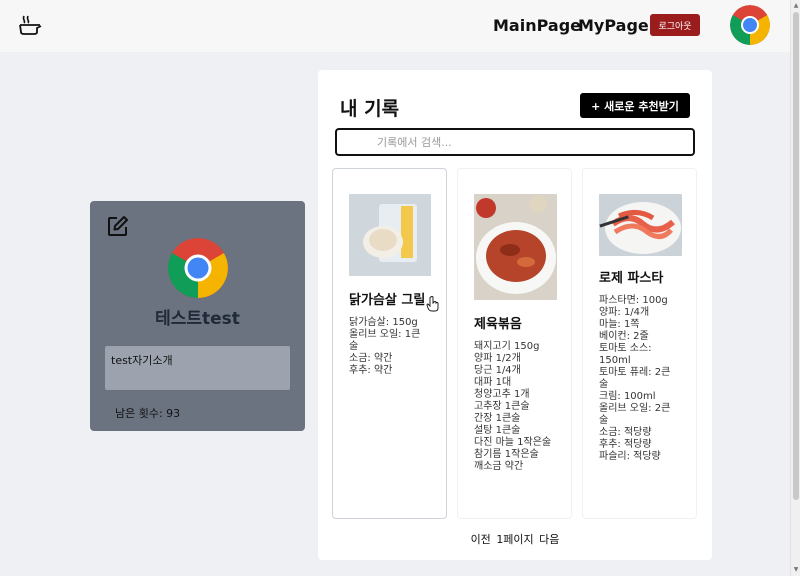 Image resolution: width=800 pixels, height=576 pixels. What do you see at coordinates (633, 300) in the screenshot?
I see `ingredient-item: 파스타면: 100g` at bounding box center [633, 300].